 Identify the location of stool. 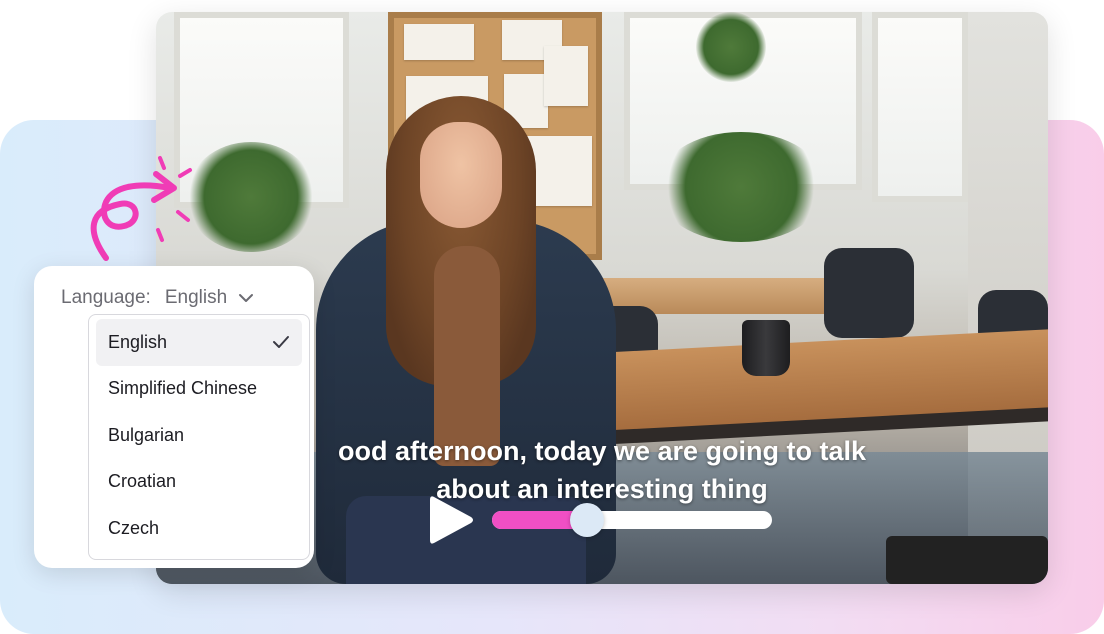
(967, 560).